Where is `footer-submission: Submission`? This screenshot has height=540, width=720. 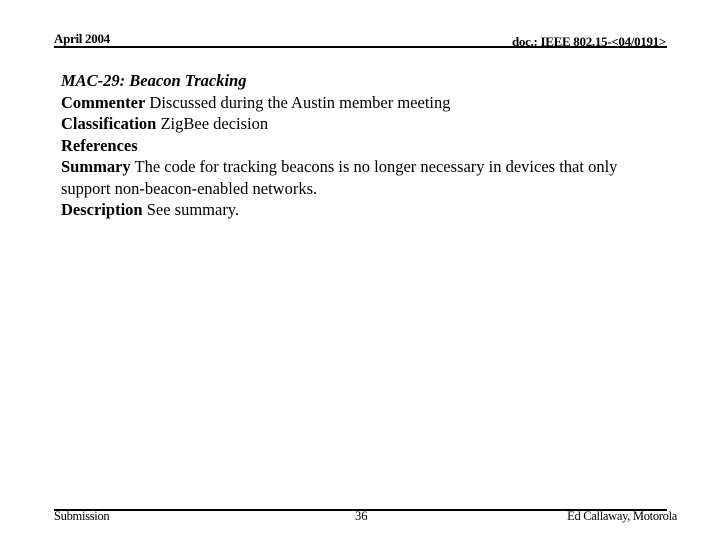 footer-submission: Submission is located at coordinates (82, 516).